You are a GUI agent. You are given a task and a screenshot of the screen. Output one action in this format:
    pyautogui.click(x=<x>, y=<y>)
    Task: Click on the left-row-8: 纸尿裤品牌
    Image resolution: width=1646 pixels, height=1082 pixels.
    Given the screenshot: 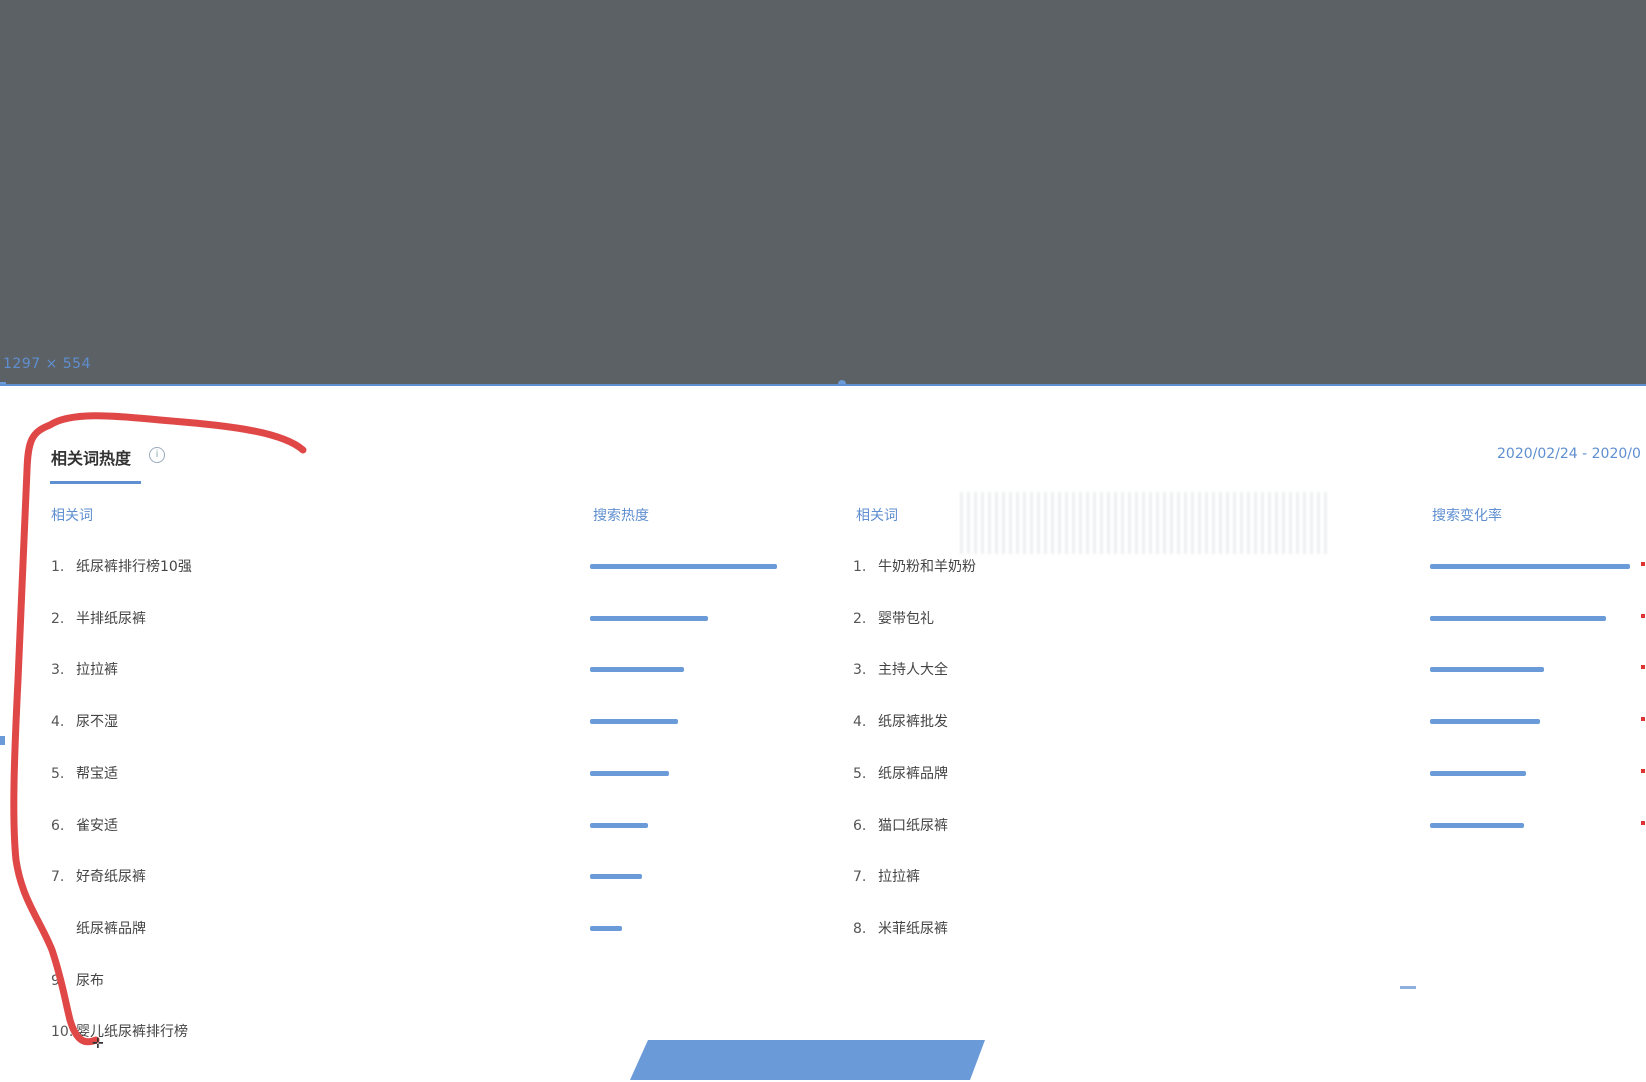 What is the action you would take?
    pyautogui.click(x=98, y=928)
    